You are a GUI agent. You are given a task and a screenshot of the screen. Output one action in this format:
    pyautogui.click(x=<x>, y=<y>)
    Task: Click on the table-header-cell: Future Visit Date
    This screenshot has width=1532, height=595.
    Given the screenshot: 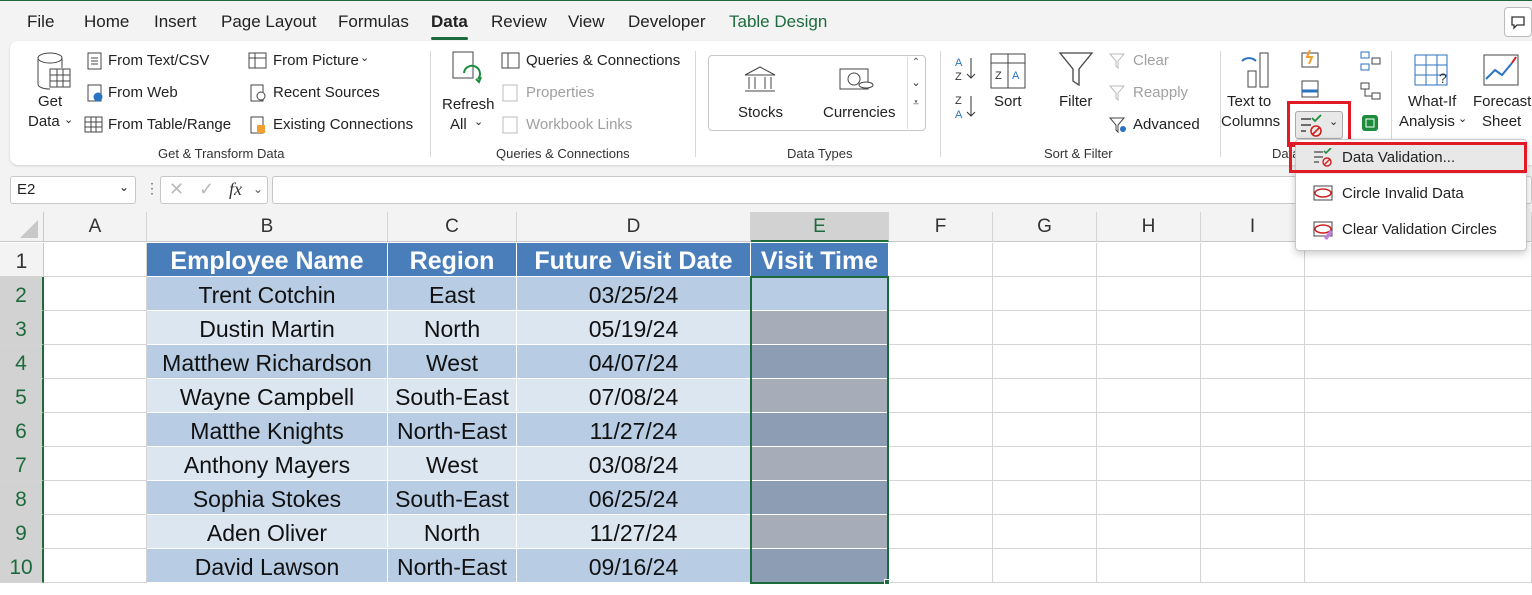 What is the action you would take?
    pyautogui.click(x=634, y=260)
    